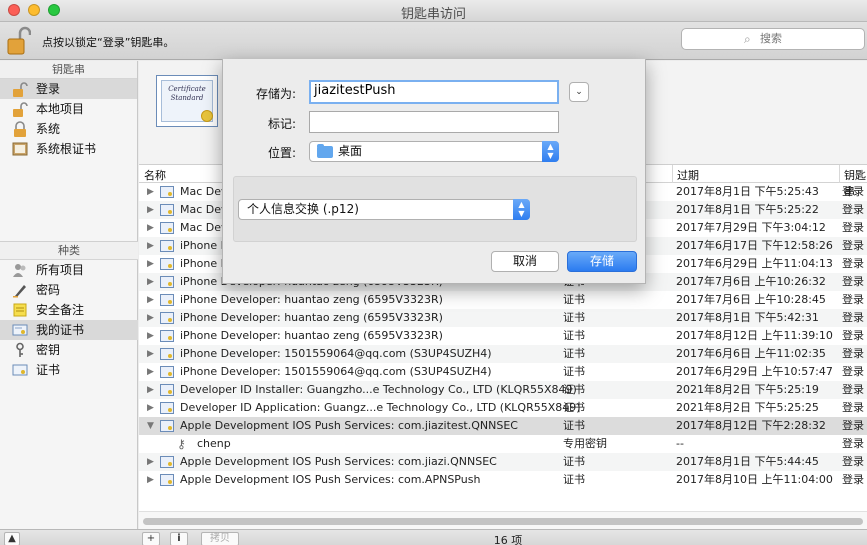 This screenshot has width=867, height=545. Describe the element at coordinates (69, 370) in the screenshot. I see `sidebar-item-certificates: 证书` at that location.